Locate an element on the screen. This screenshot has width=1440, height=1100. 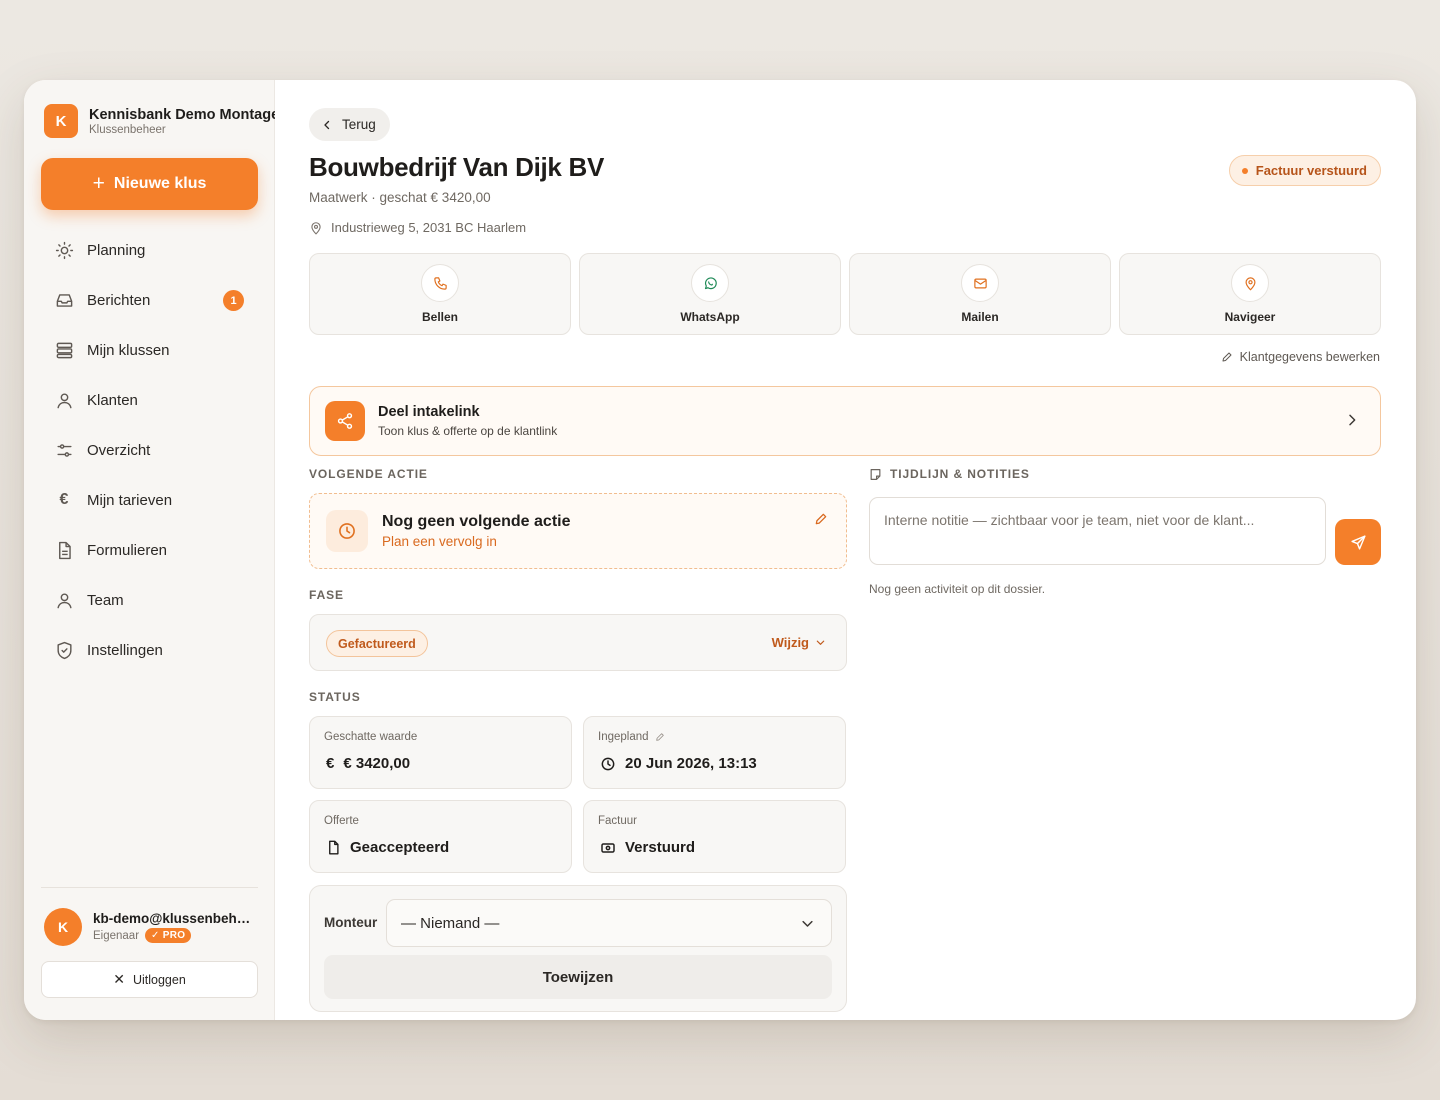
back-button: Terug is located at coordinates (349, 124).